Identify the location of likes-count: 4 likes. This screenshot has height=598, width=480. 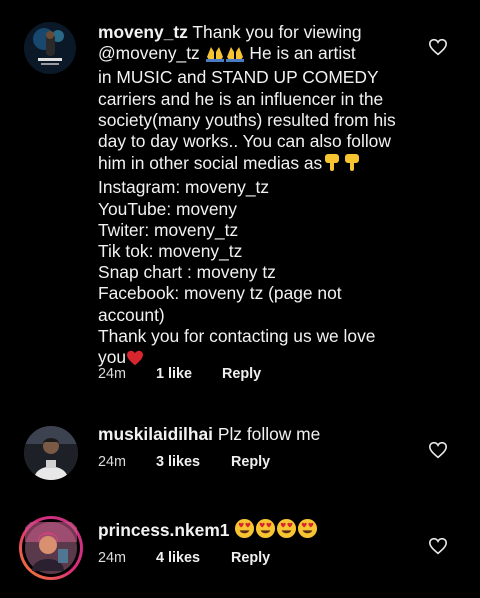
(193, 558).